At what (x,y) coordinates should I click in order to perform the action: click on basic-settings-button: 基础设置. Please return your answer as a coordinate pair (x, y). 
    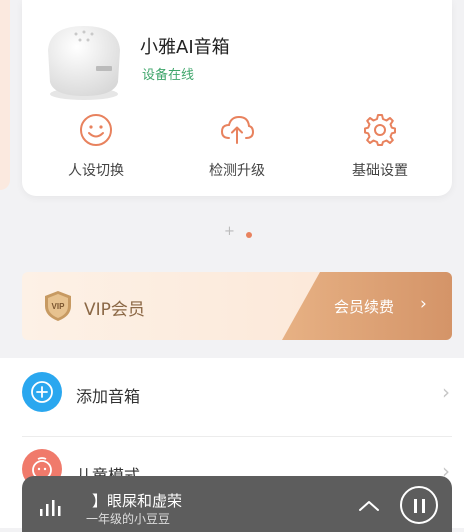
    Looking at the image, I should click on (380, 146).